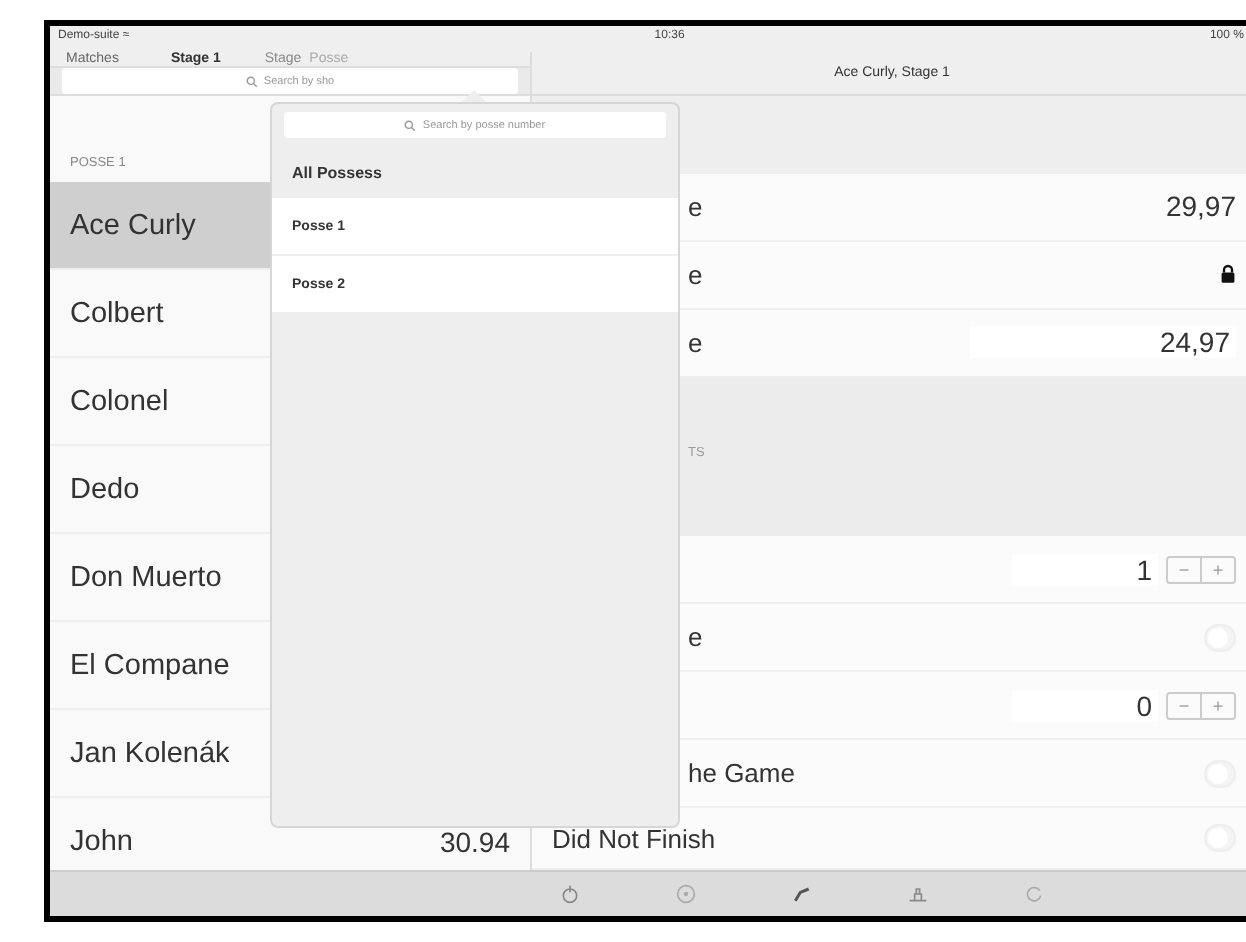  I want to click on row-label: he Game, so click(741, 773).